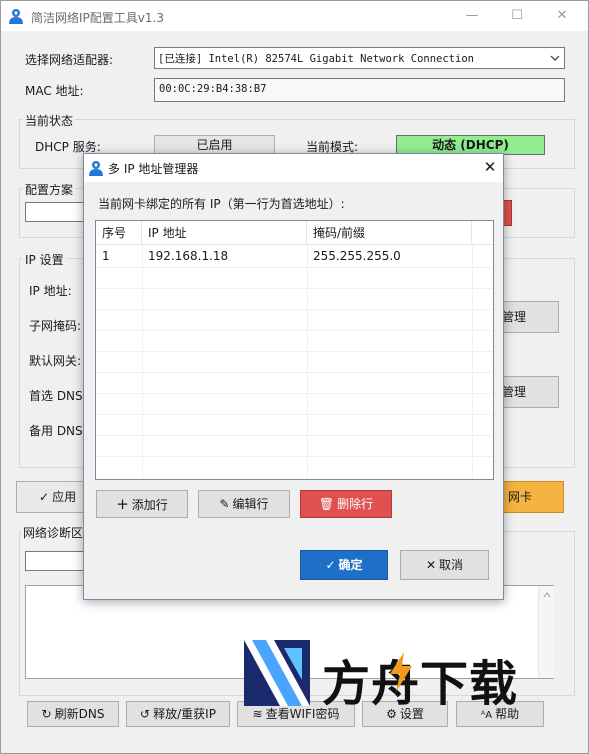 This screenshot has height=754, width=589. What do you see at coordinates (520, 497) in the screenshot?
I see `network-card-label: 网卡` at bounding box center [520, 497].